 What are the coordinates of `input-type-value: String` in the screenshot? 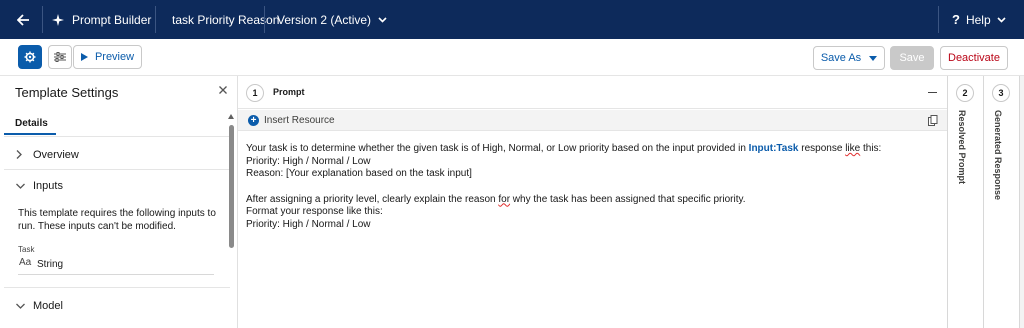 It's located at (50, 264).